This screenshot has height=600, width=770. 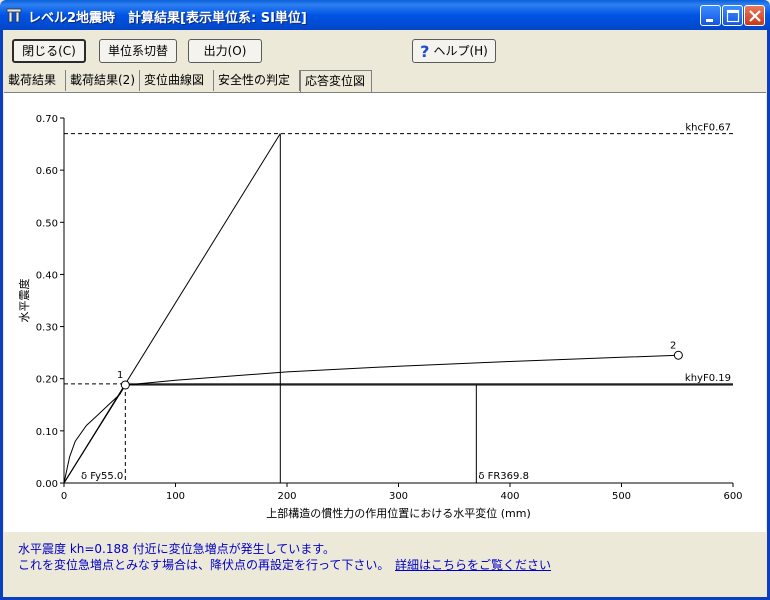 What do you see at coordinates (385, 15) in the screenshot?
I see `title-bar: レベル2地震時 計算結果[表示単位系: SI単位]` at bounding box center [385, 15].